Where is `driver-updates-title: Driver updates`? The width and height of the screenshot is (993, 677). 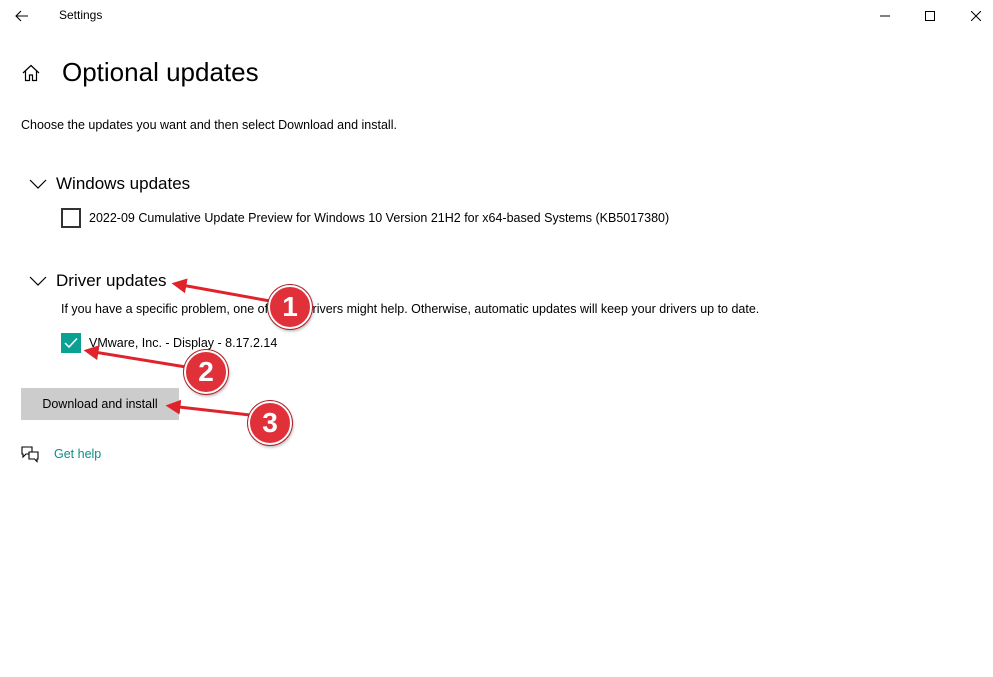
driver-updates-title: Driver updates is located at coordinates (111, 280).